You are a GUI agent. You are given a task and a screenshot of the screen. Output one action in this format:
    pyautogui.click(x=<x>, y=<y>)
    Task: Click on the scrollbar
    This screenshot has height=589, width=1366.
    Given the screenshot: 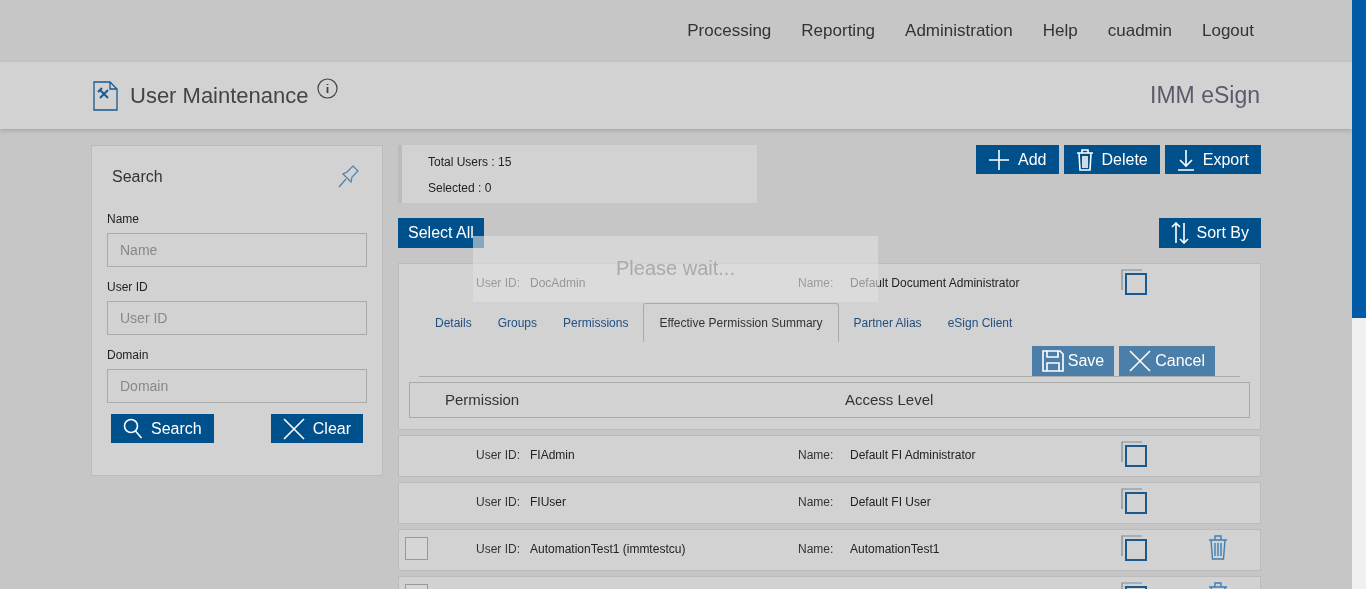 What is the action you would take?
    pyautogui.click(x=1359, y=294)
    